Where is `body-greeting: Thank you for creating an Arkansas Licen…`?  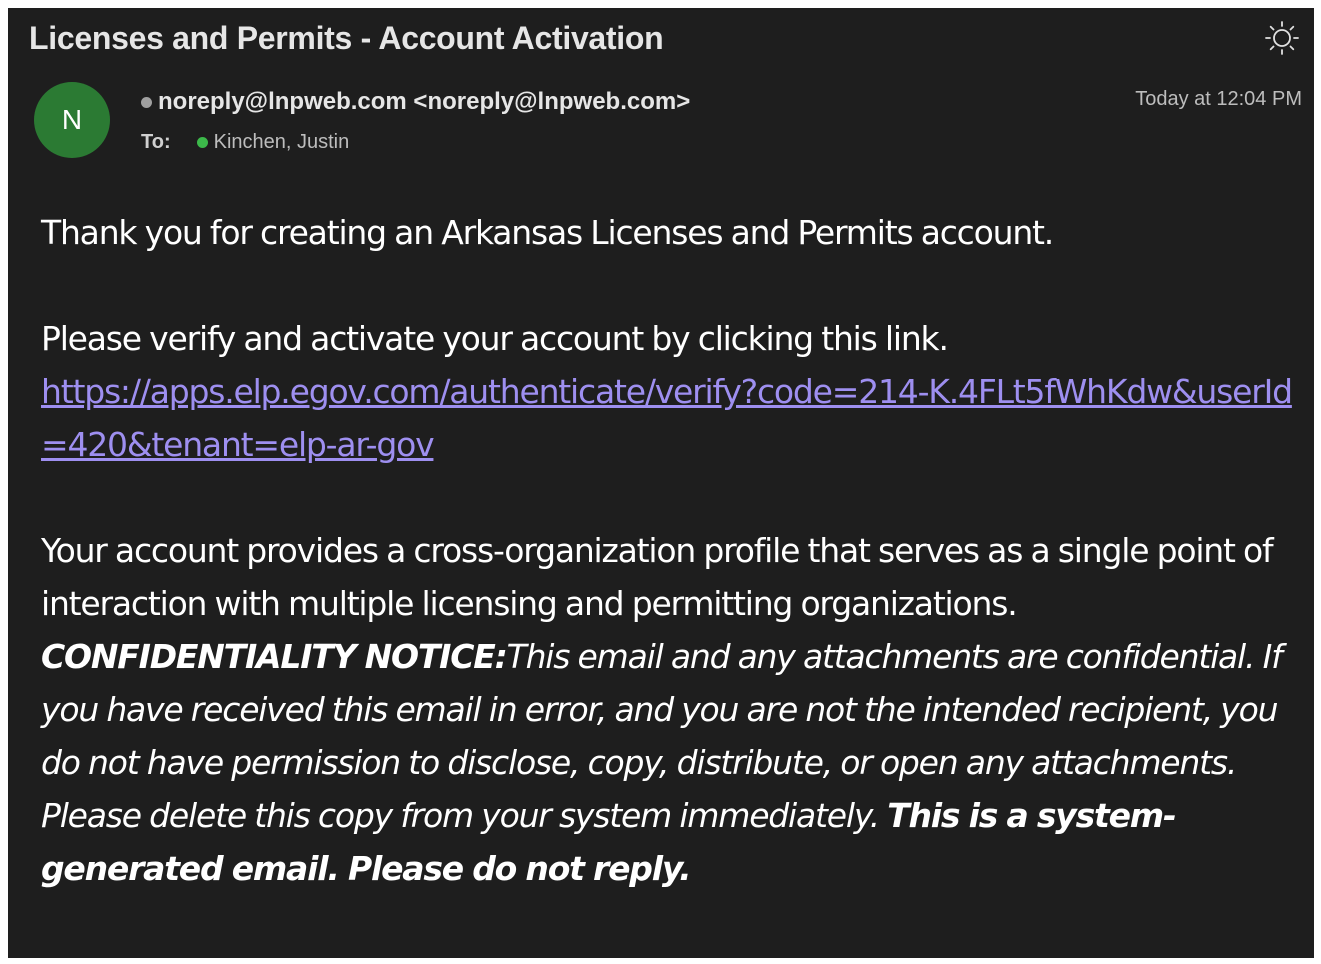 body-greeting: Thank you for creating an Arkansas Licen… is located at coordinates (547, 232).